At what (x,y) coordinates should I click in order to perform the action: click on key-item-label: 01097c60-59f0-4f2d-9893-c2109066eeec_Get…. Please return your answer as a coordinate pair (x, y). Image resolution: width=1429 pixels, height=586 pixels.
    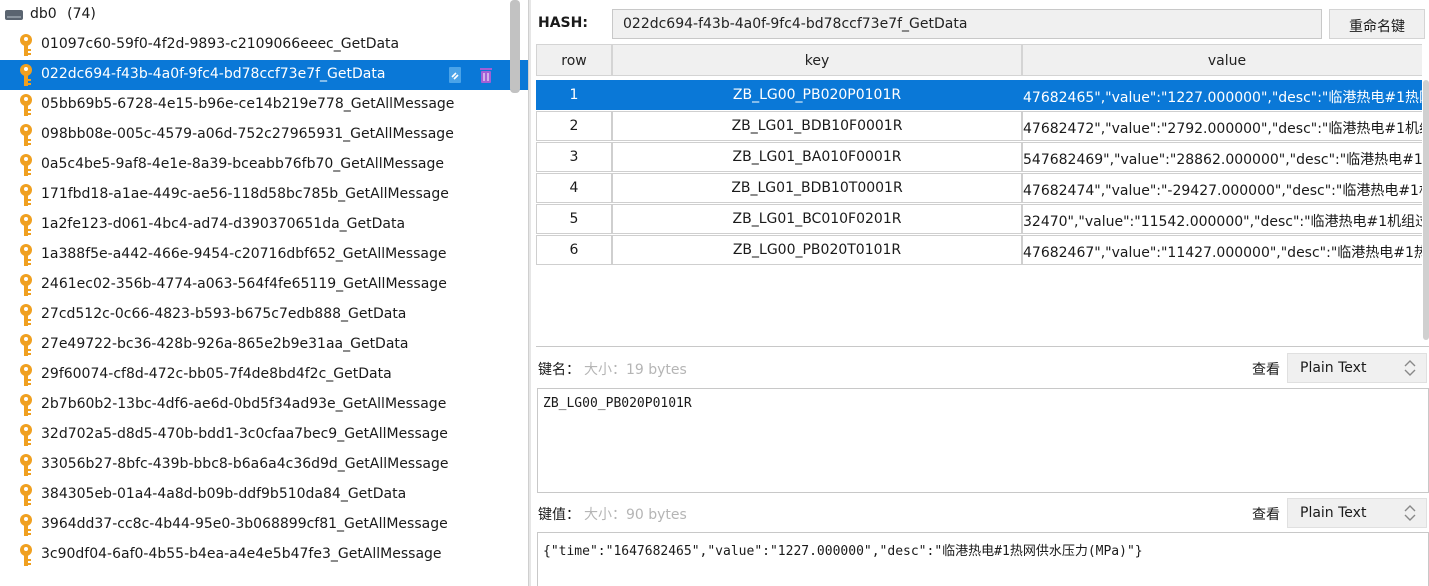
    Looking at the image, I should click on (220, 44).